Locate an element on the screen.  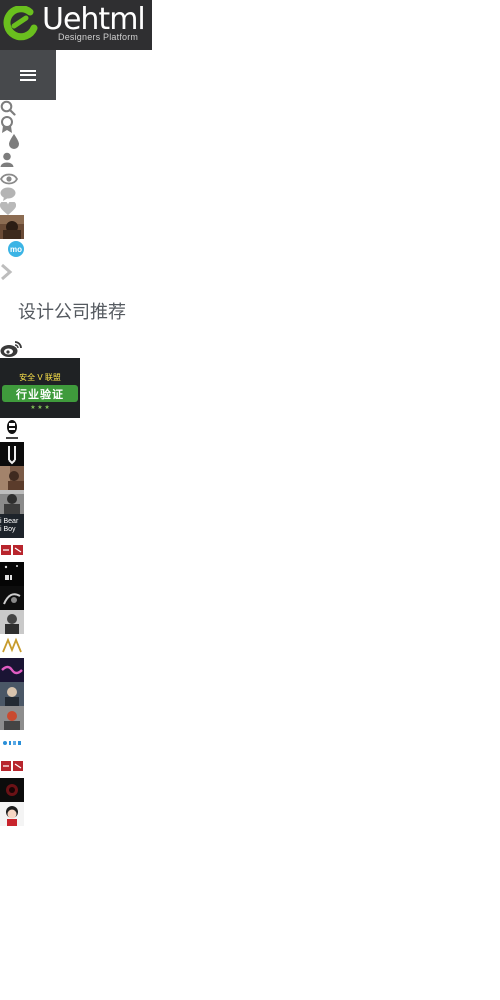
company-logo-5: i Bear i Boy is located at coordinates (12, 526).